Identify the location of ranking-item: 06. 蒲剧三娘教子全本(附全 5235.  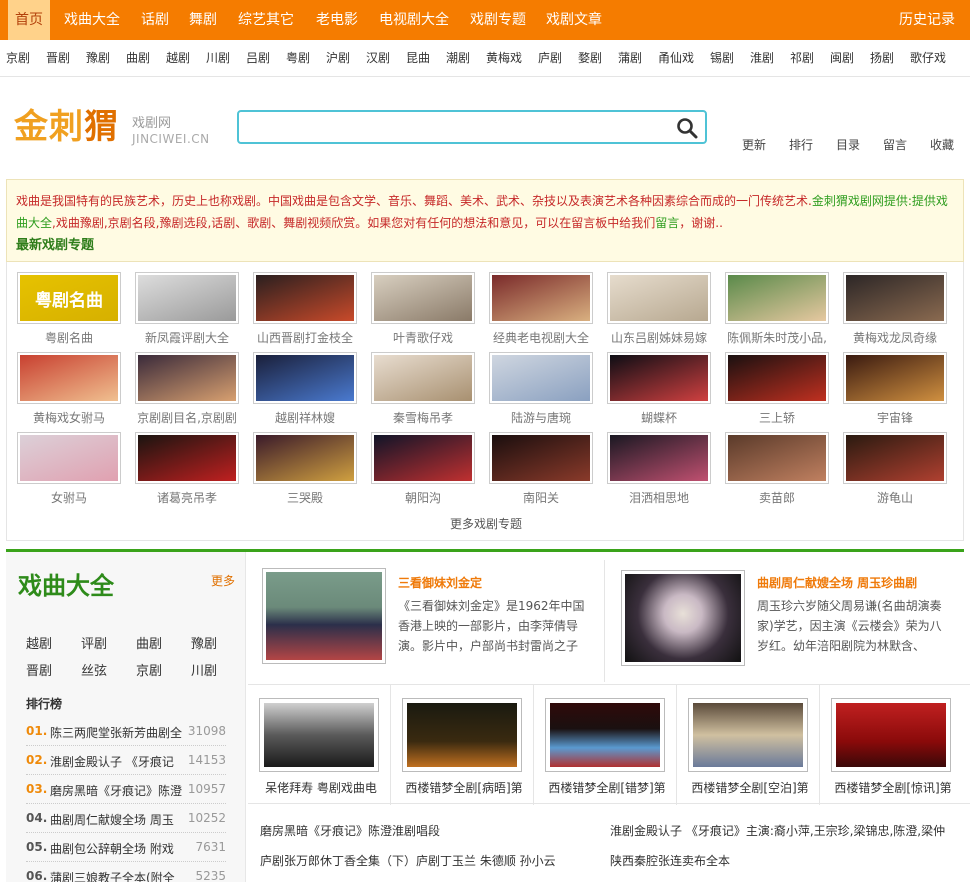
(126, 872).